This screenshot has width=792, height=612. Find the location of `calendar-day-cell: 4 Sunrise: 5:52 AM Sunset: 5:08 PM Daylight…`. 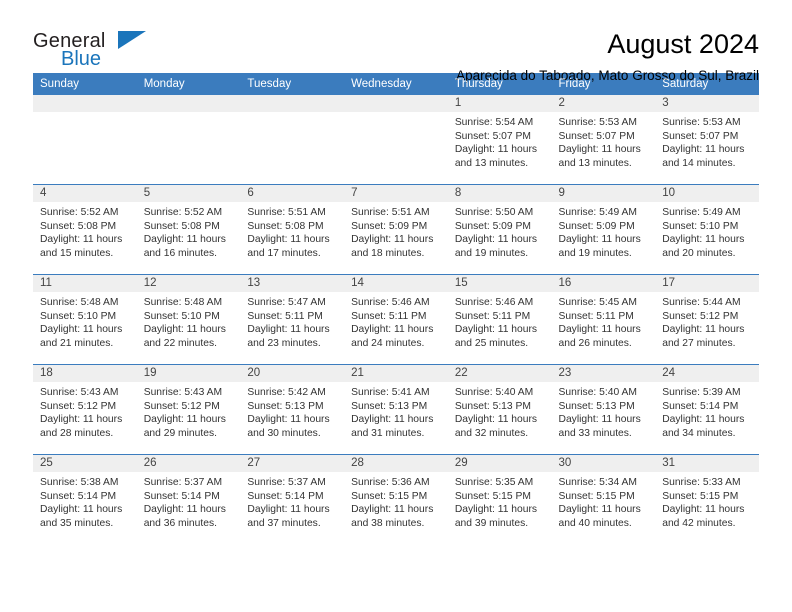

calendar-day-cell: 4 Sunrise: 5:52 AM Sunset: 5:08 PM Daylight… is located at coordinates (85, 229).